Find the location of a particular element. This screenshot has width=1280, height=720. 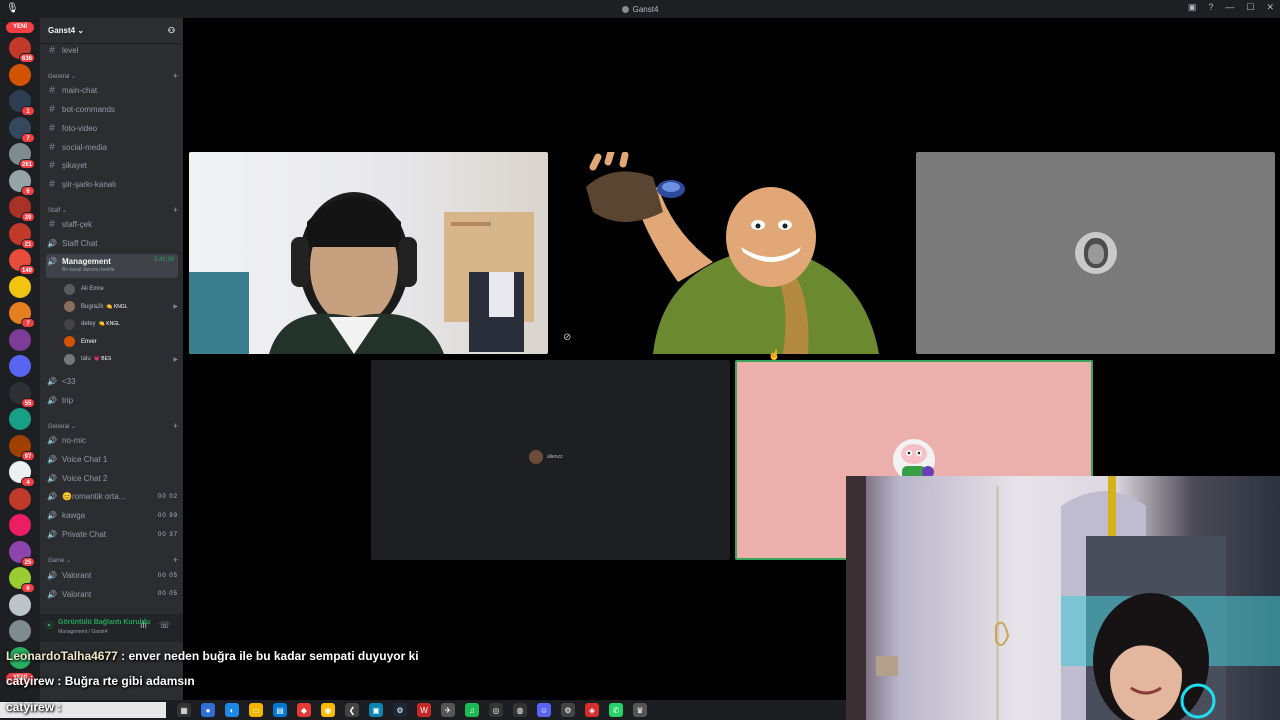

disconnect-icon: ☏ is located at coordinates (164, 625).